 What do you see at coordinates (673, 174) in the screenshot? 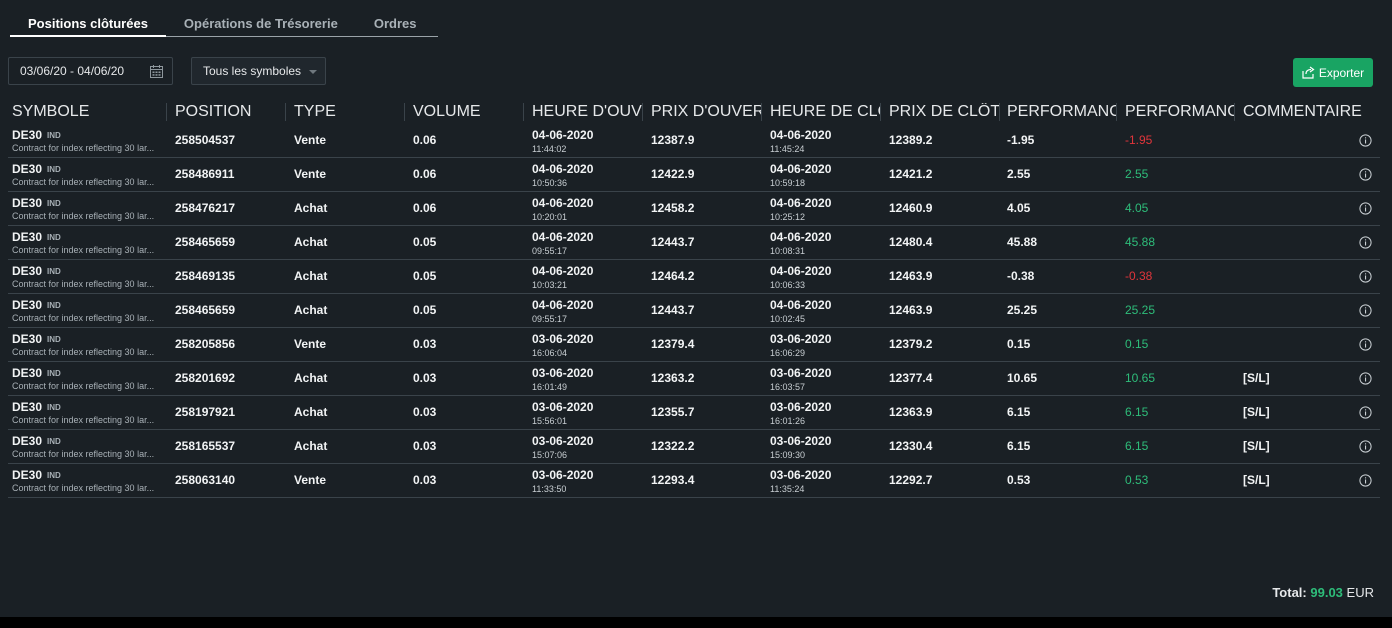
I see `open-price: 12422.9` at bounding box center [673, 174].